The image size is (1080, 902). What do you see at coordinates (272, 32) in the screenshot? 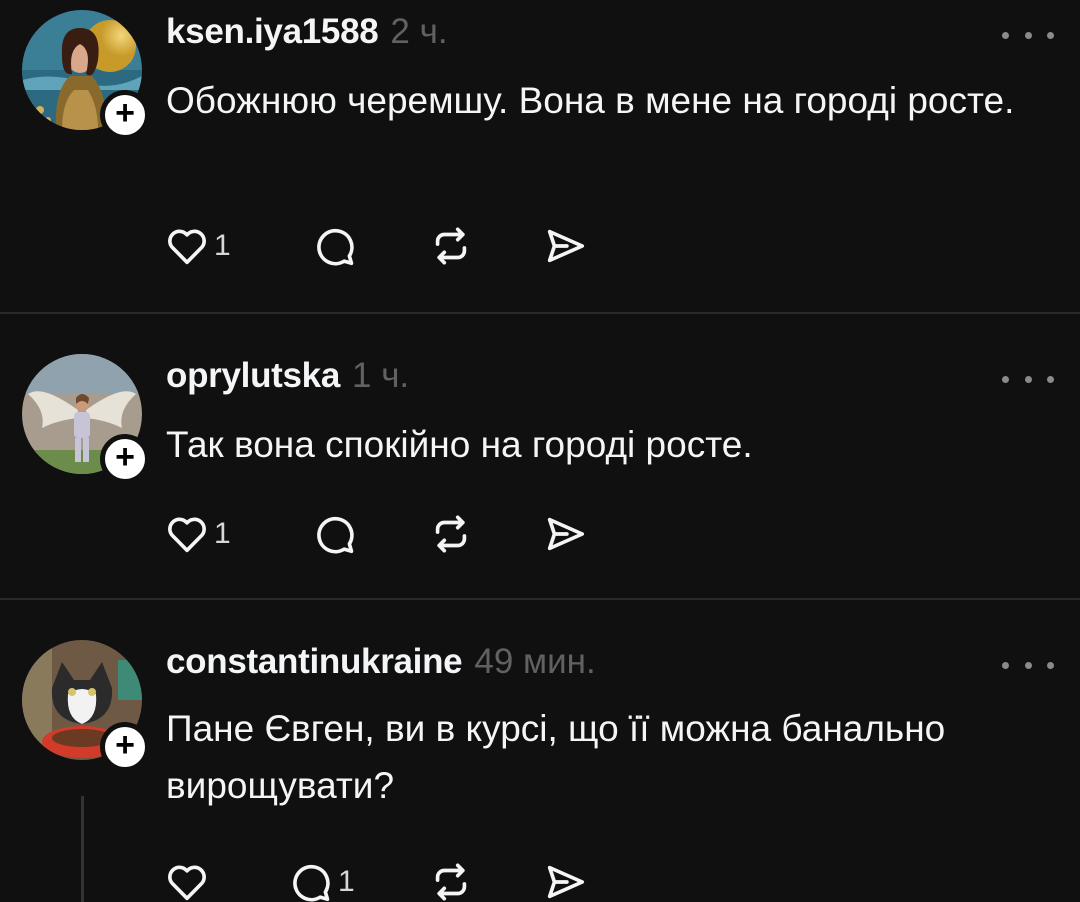
I see `username: ksen.iya1588` at bounding box center [272, 32].